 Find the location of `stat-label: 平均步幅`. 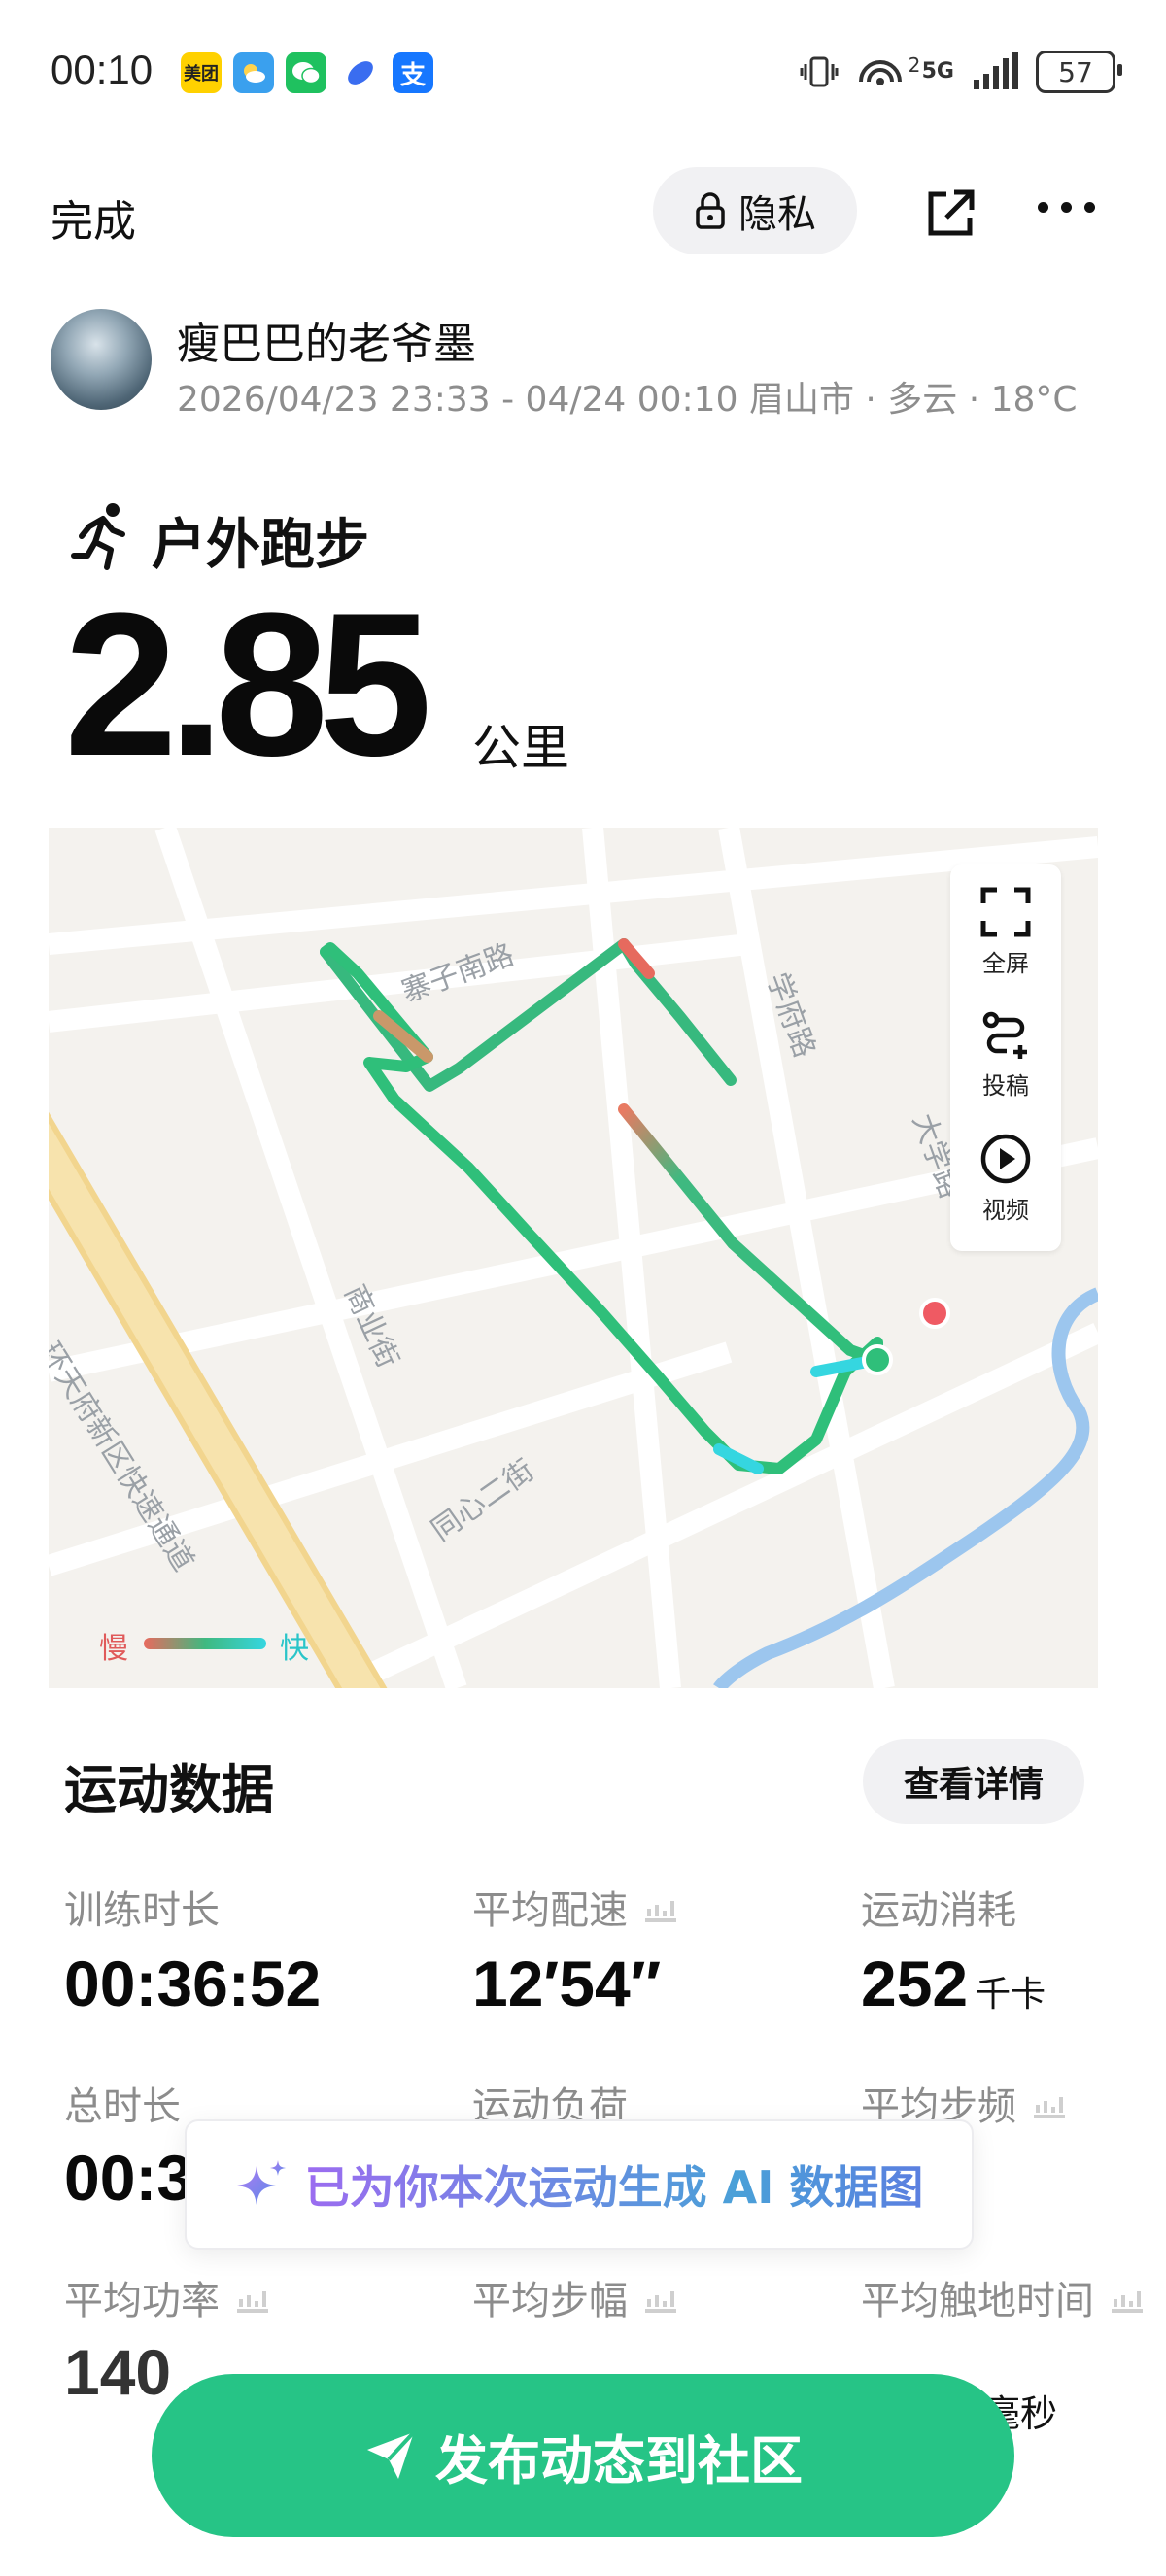

stat-label: 平均步幅 is located at coordinates (576, 2297).